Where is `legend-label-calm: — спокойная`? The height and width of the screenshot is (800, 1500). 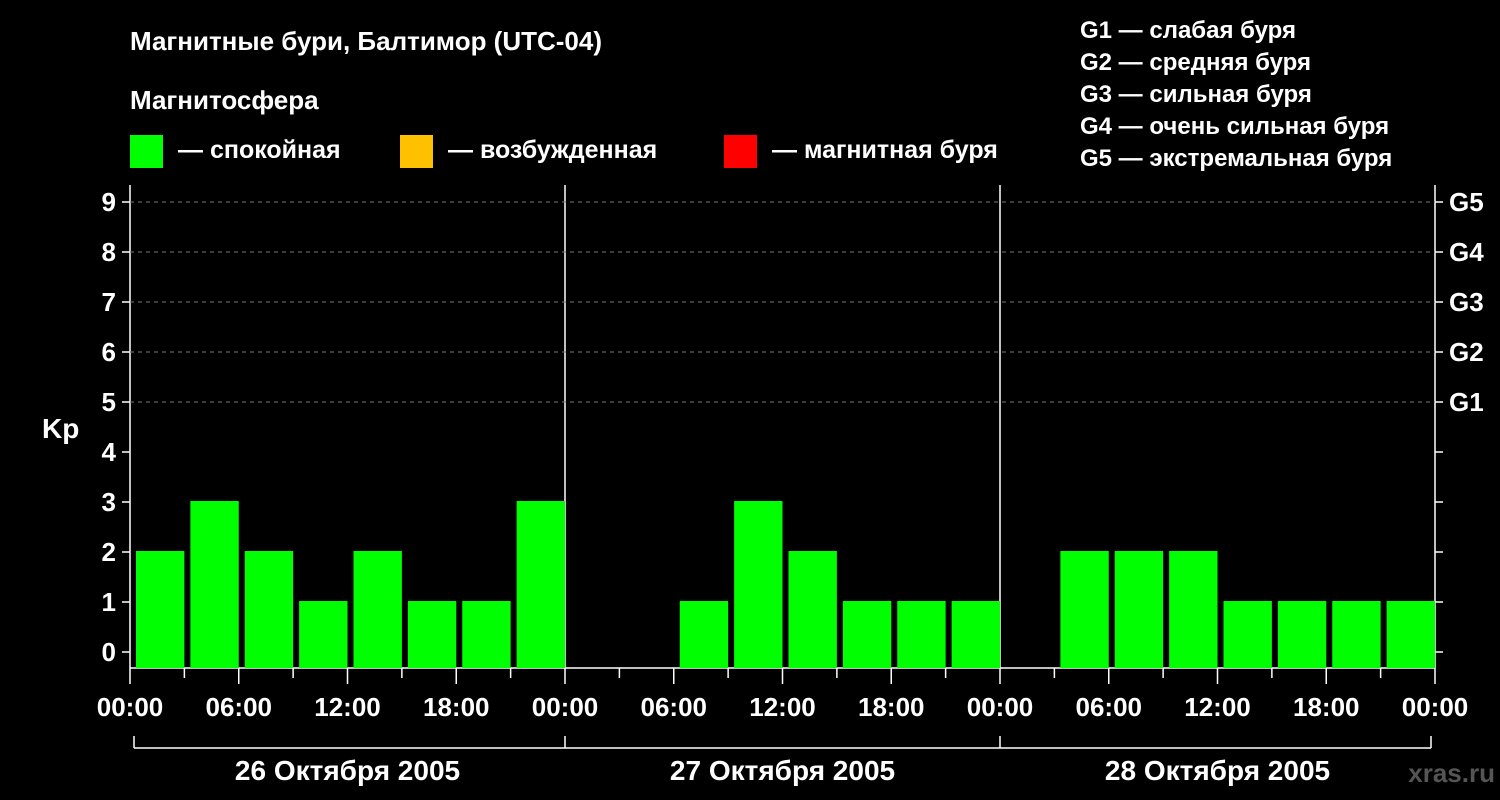 legend-label-calm: — спокойная is located at coordinates (259, 150).